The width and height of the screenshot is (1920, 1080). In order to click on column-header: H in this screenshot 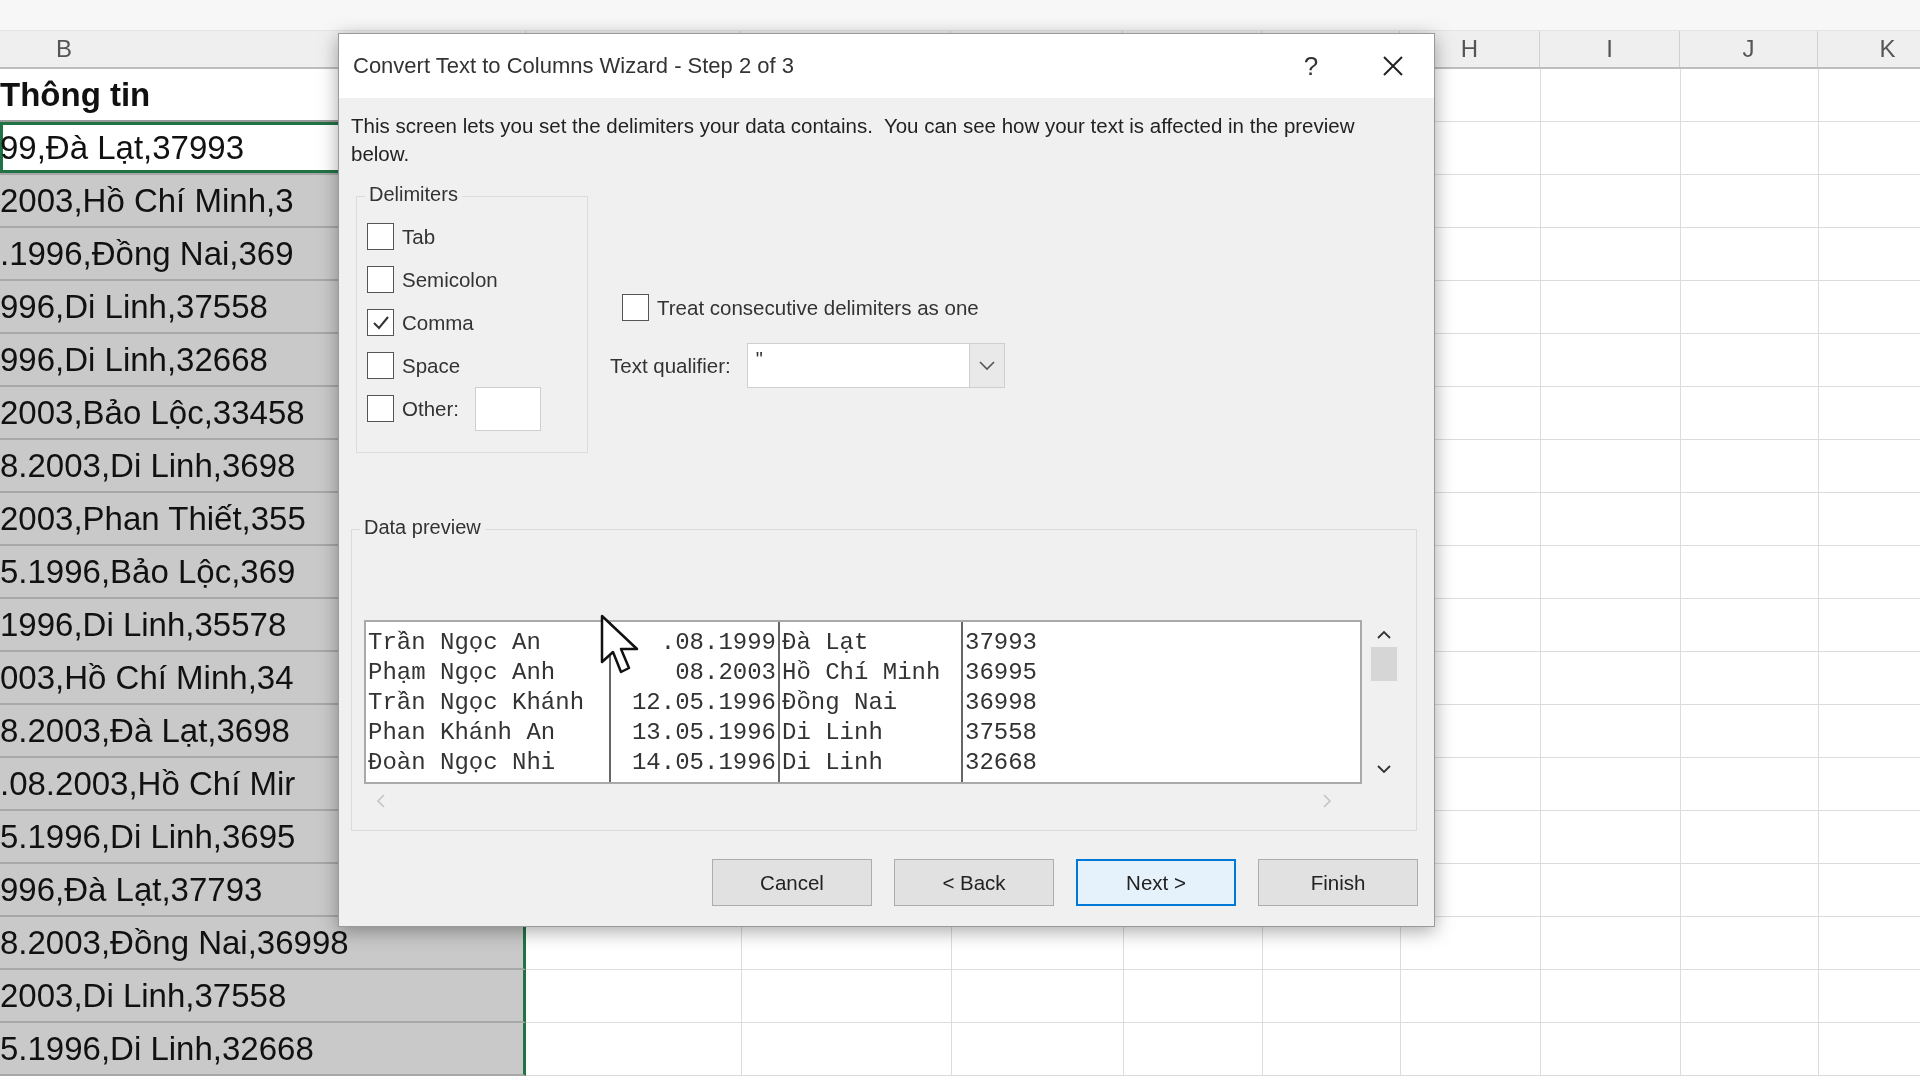, I will do `click(1469, 49)`.